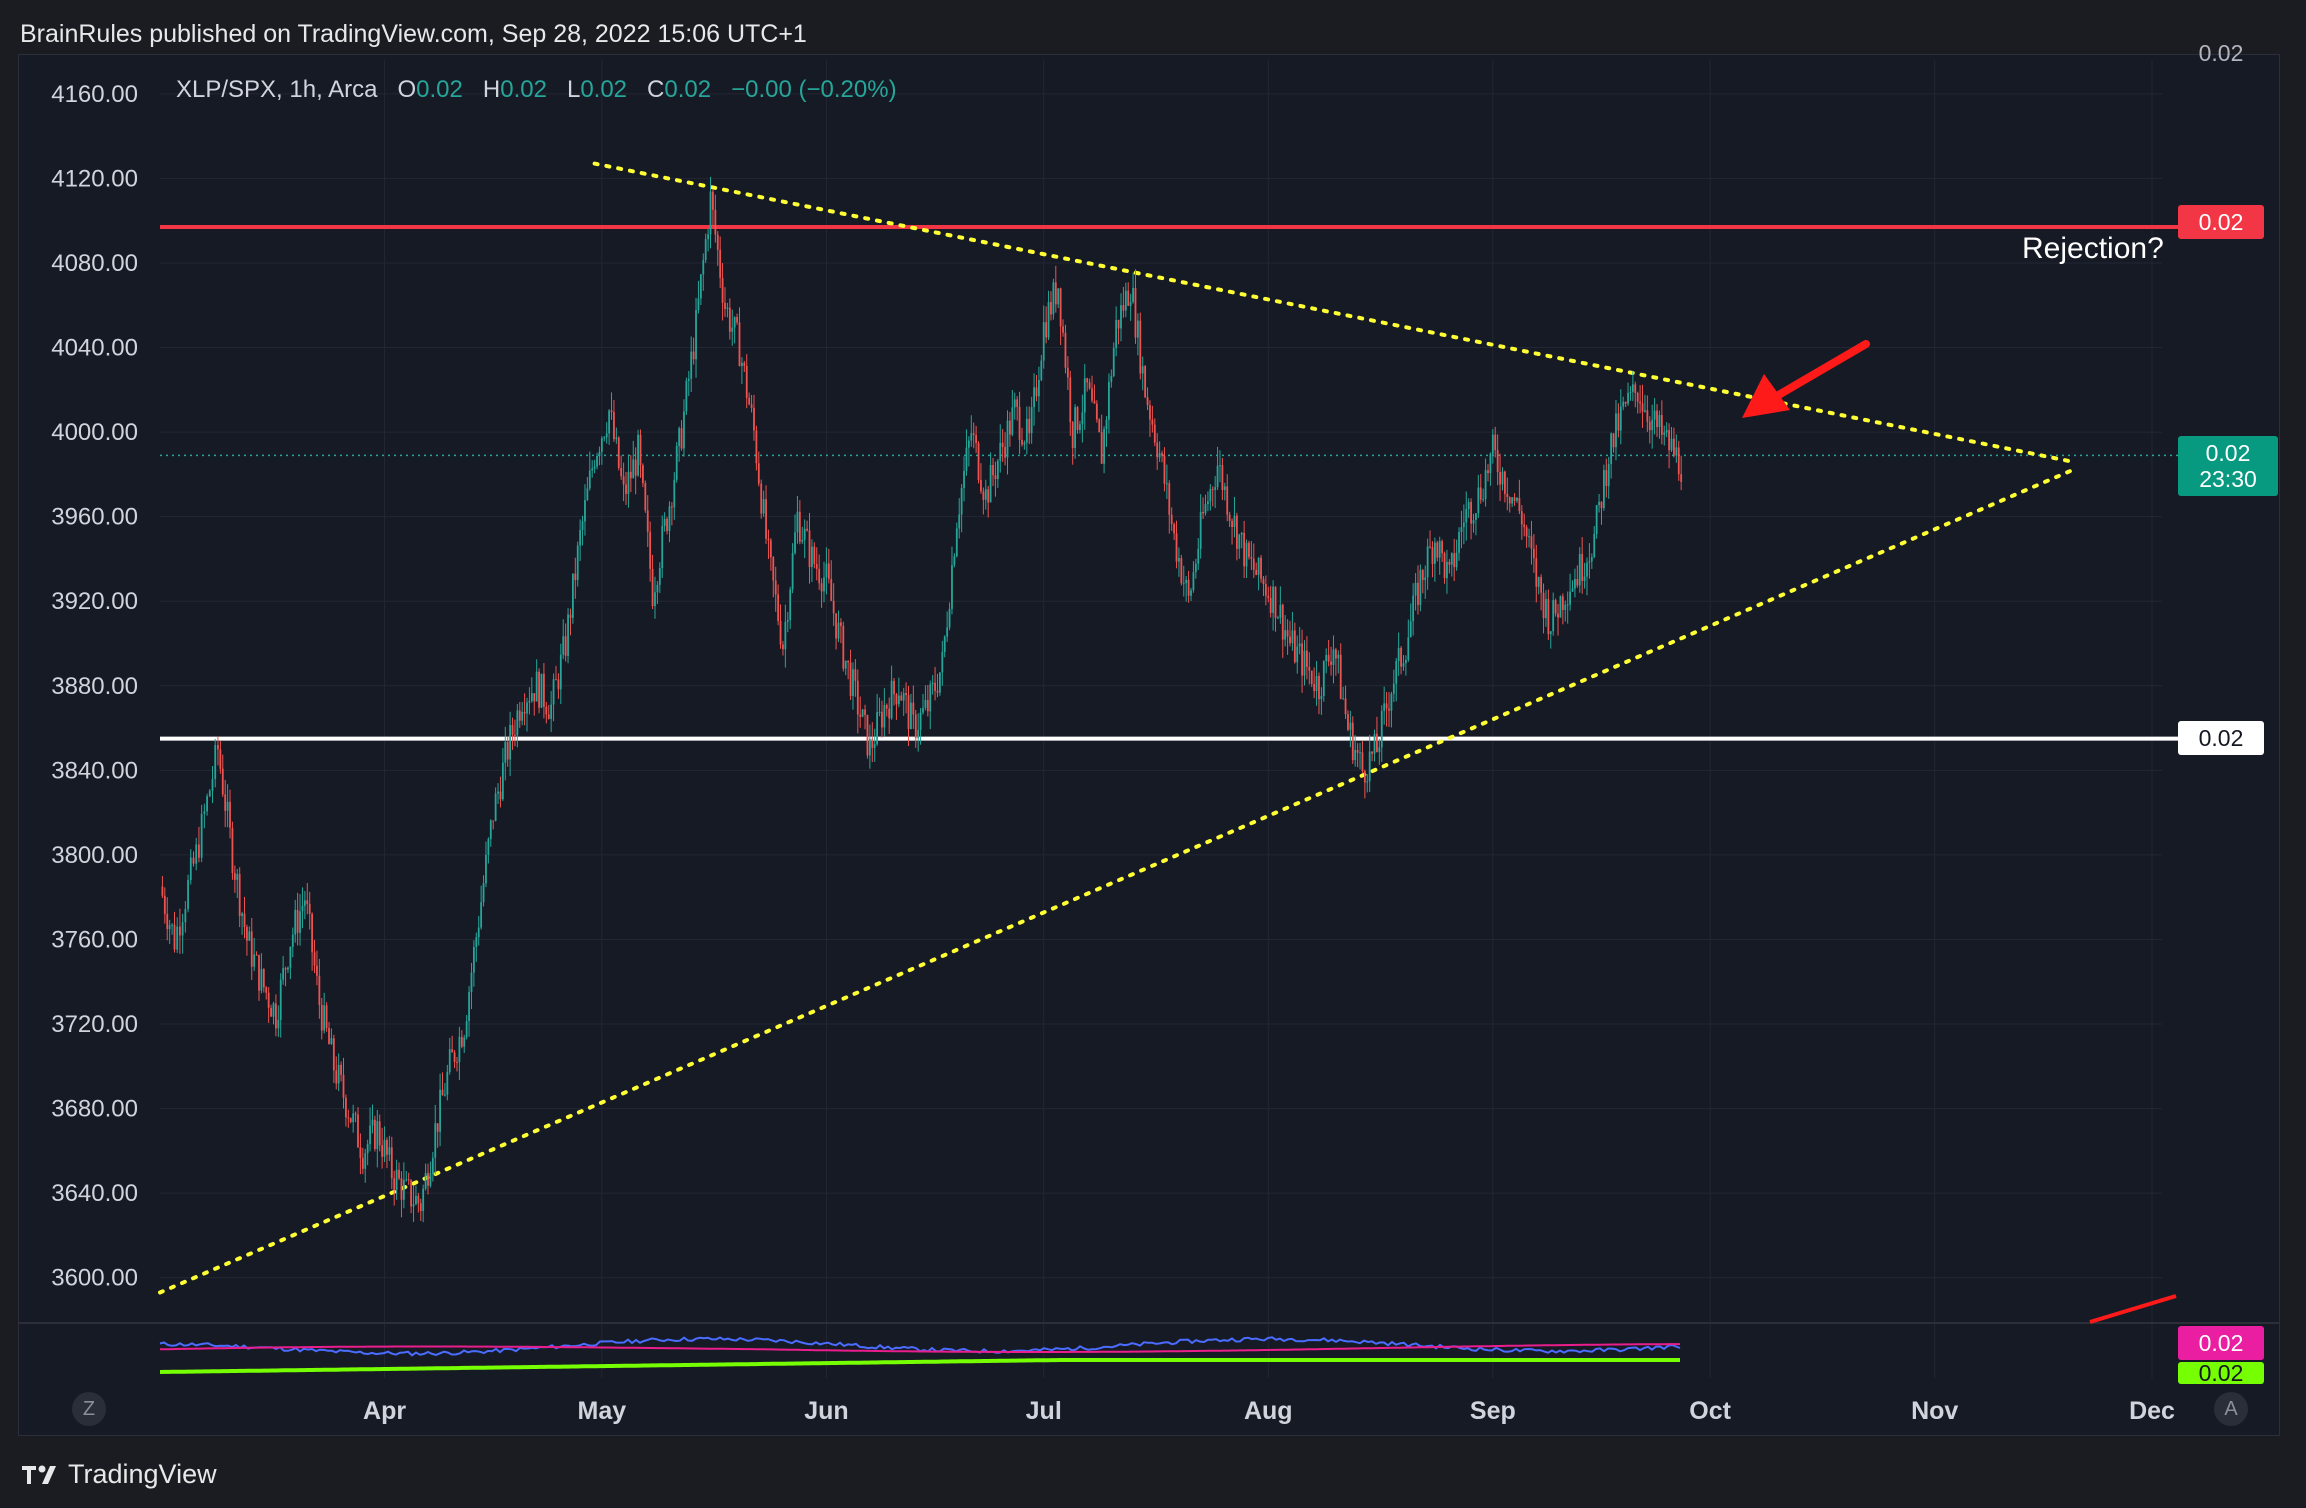 Image resolution: width=2306 pixels, height=1508 pixels. What do you see at coordinates (89, 1409) in the screenshot?
I see `zoom-reset-button: Z` at bounding box center [89, 1409].